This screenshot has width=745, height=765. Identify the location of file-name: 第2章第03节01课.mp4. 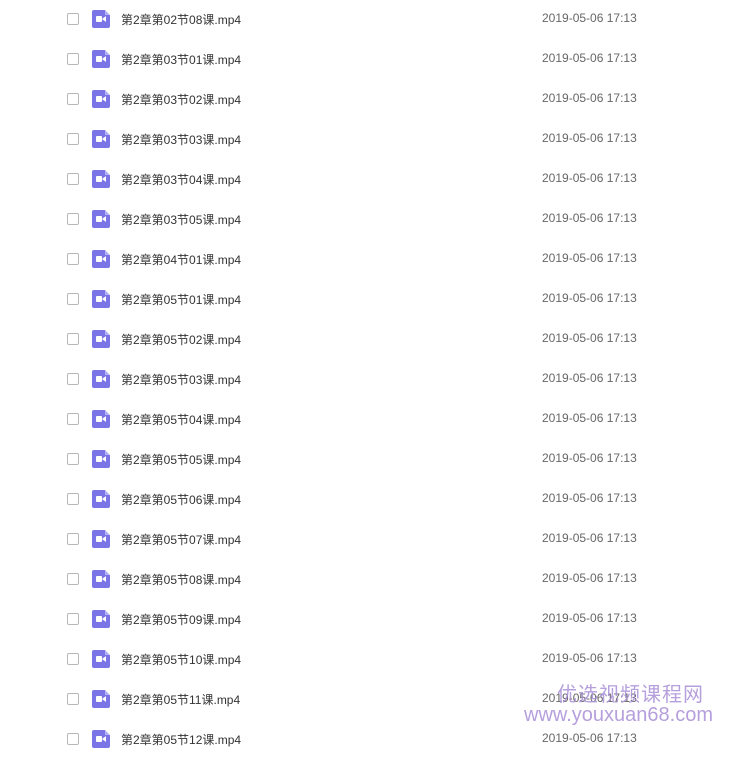
(181, 59).